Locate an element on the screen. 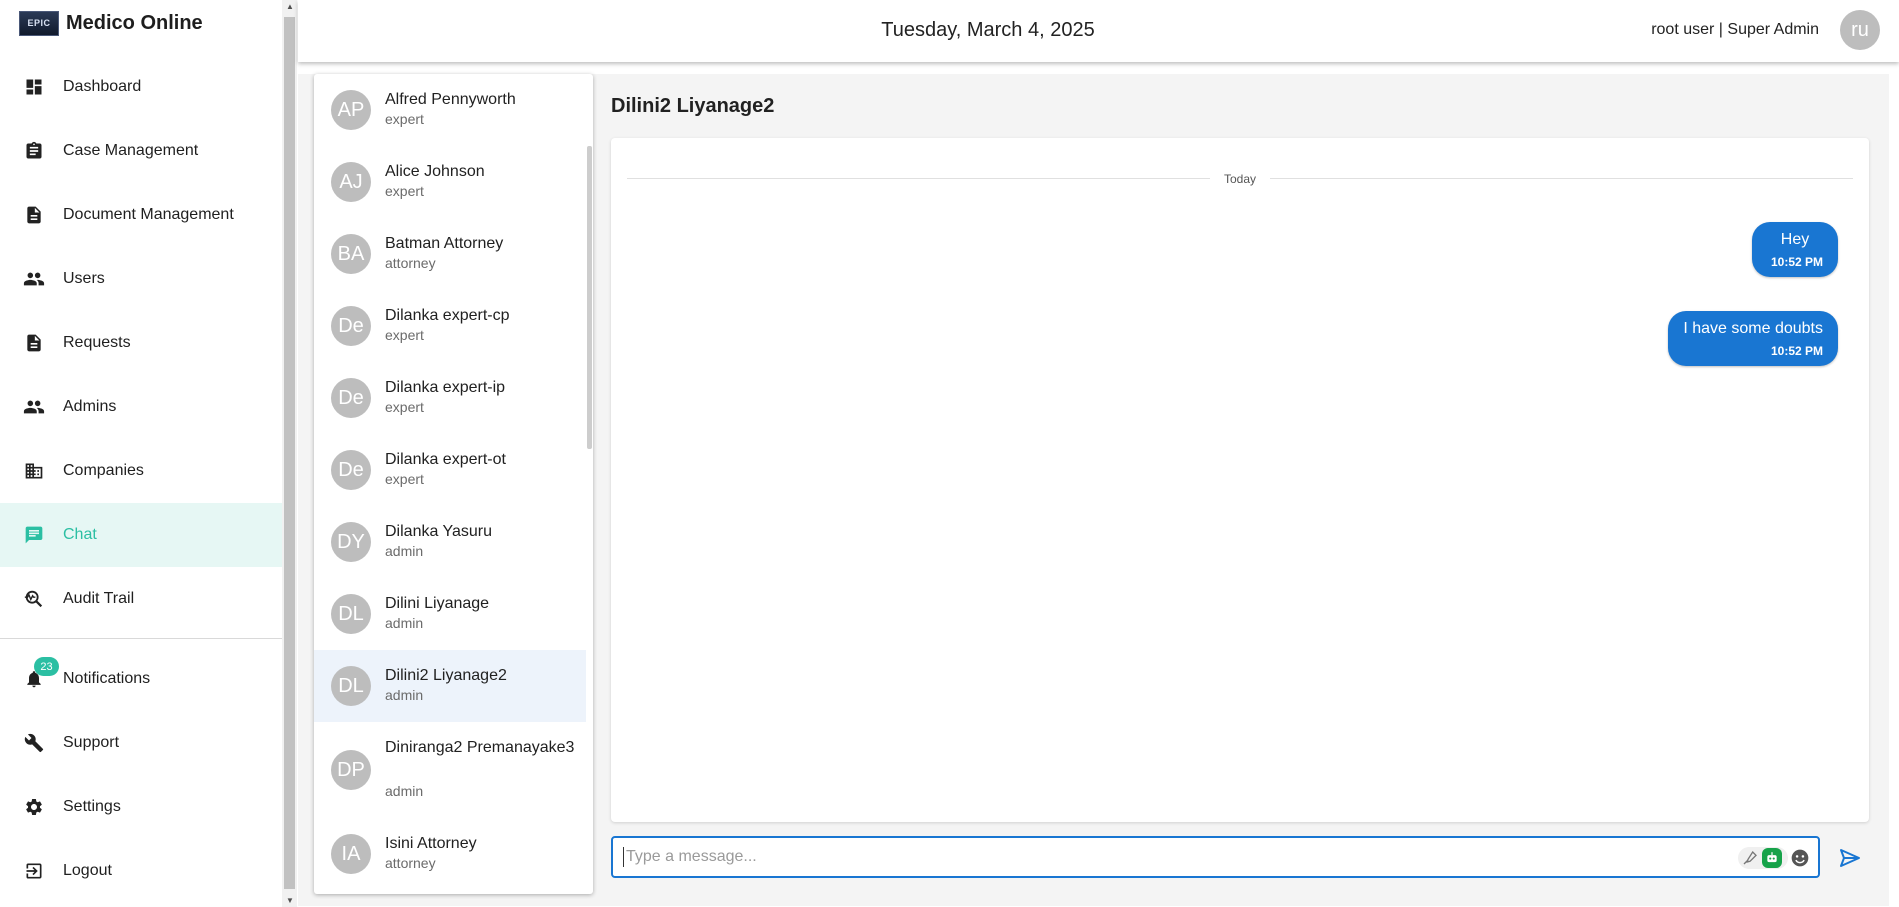  contact-item: De Dilanka expert-ip expert is located at coordinates (450, 398).